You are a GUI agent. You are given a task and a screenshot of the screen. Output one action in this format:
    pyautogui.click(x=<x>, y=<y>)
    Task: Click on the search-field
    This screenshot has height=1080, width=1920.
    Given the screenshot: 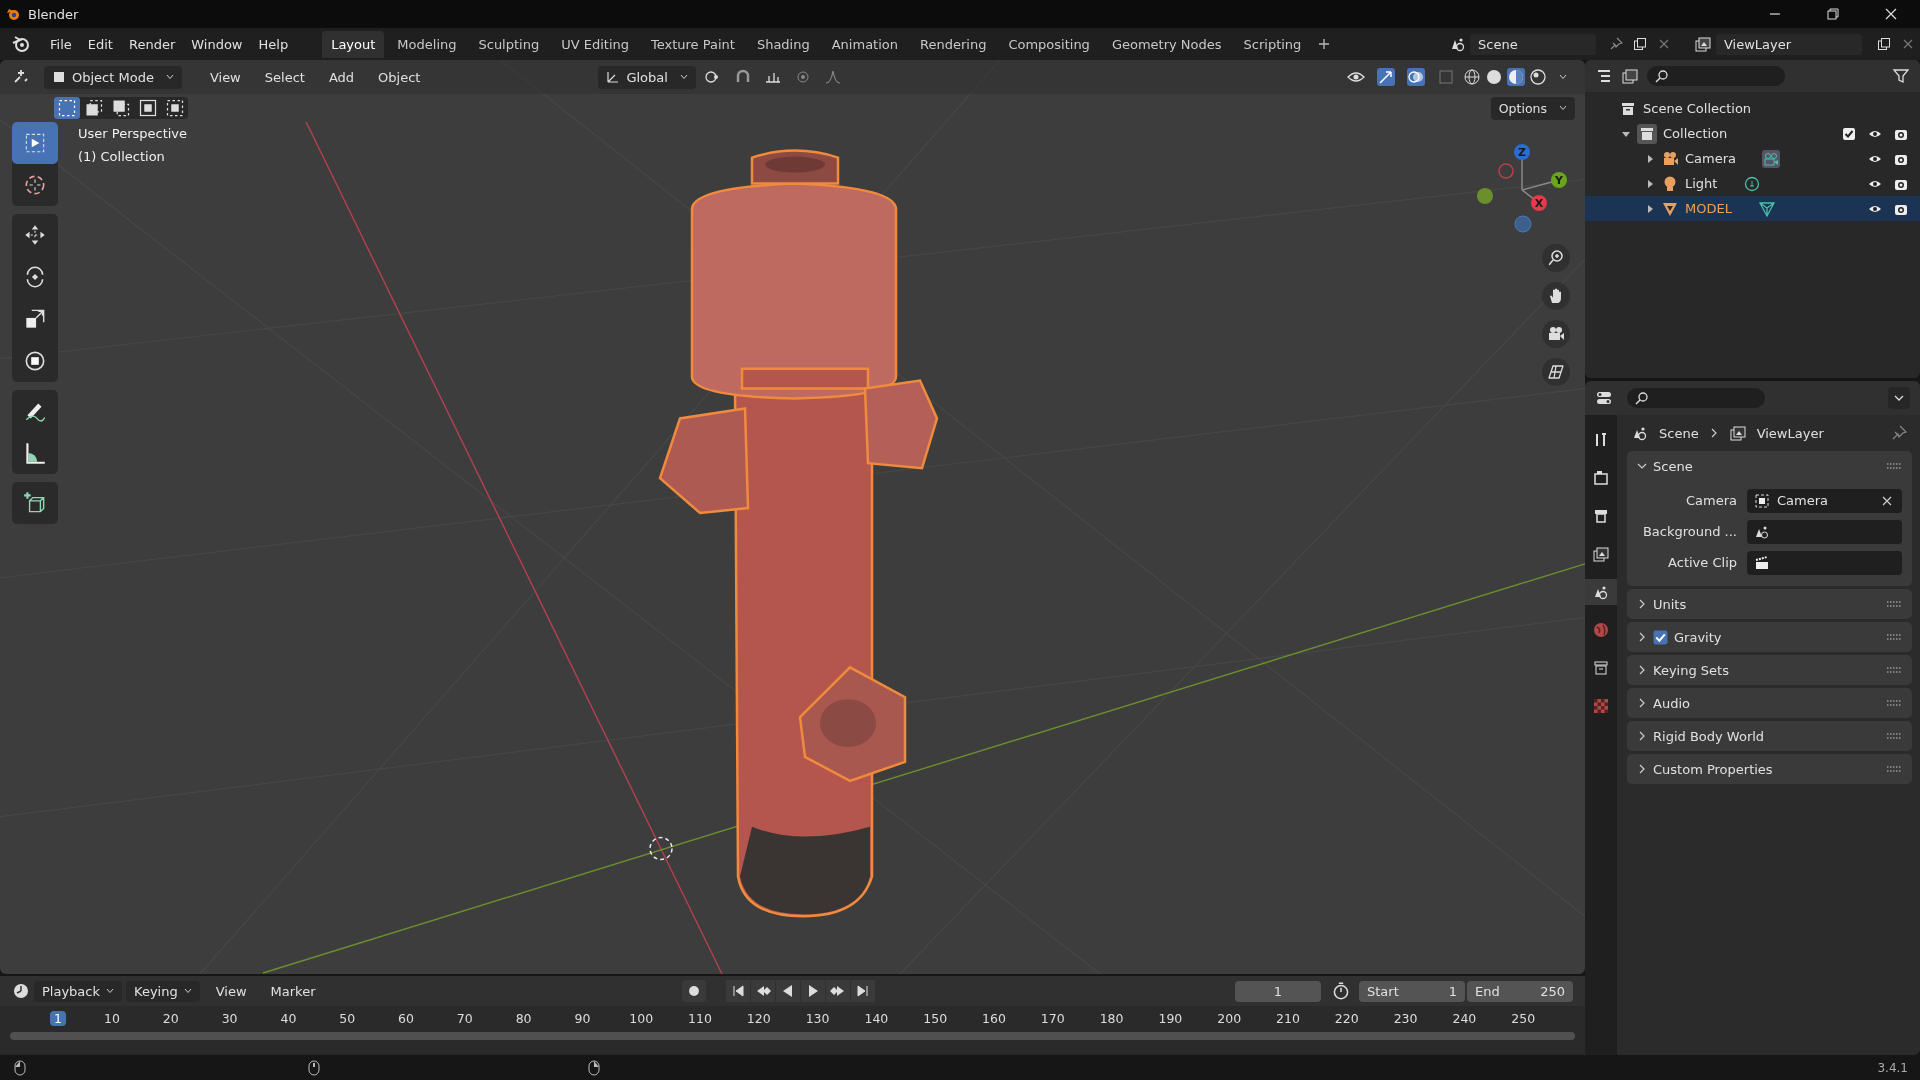 What is the action you would take?
    pyautogui.click(x=1716, y=76)
    